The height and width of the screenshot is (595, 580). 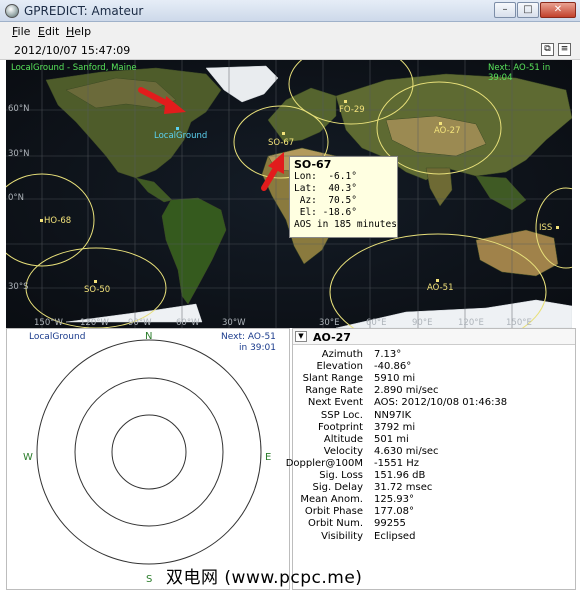 What do you see at coordinates (441, 403) in the screenshot?
I see `detail-value: AOS: 2012/10/08 01:46:38` at bounding box center [441, 403].